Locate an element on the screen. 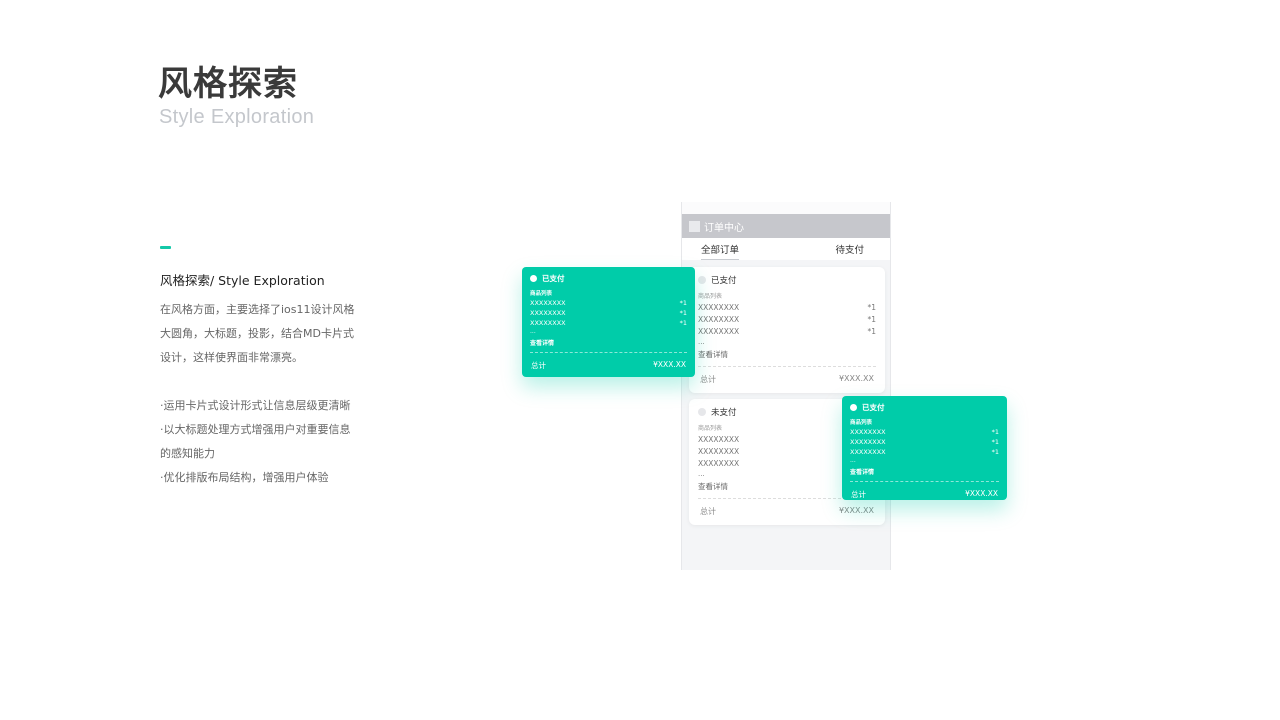 The width and height of the screenshot is (1280, 720). section-heading: 风格探索/ Style Exploration is located at coordinates (242, 280).